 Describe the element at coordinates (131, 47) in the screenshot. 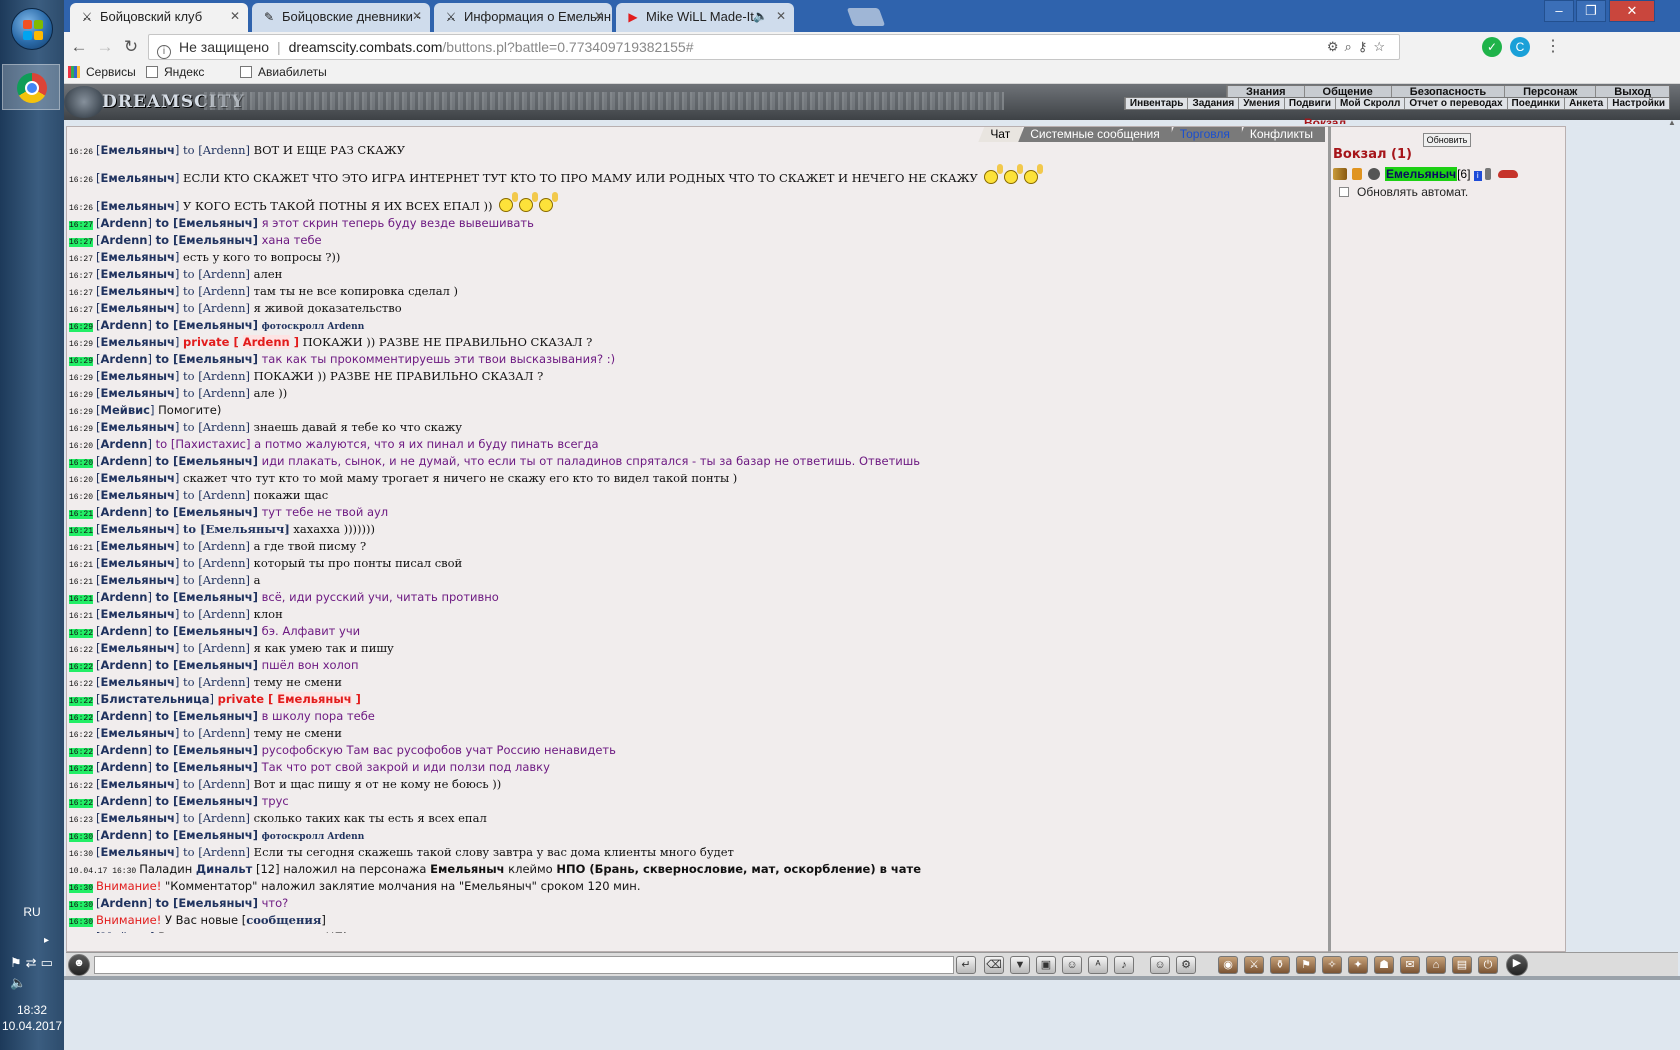

I see `reload-icon: ↻` at that location.